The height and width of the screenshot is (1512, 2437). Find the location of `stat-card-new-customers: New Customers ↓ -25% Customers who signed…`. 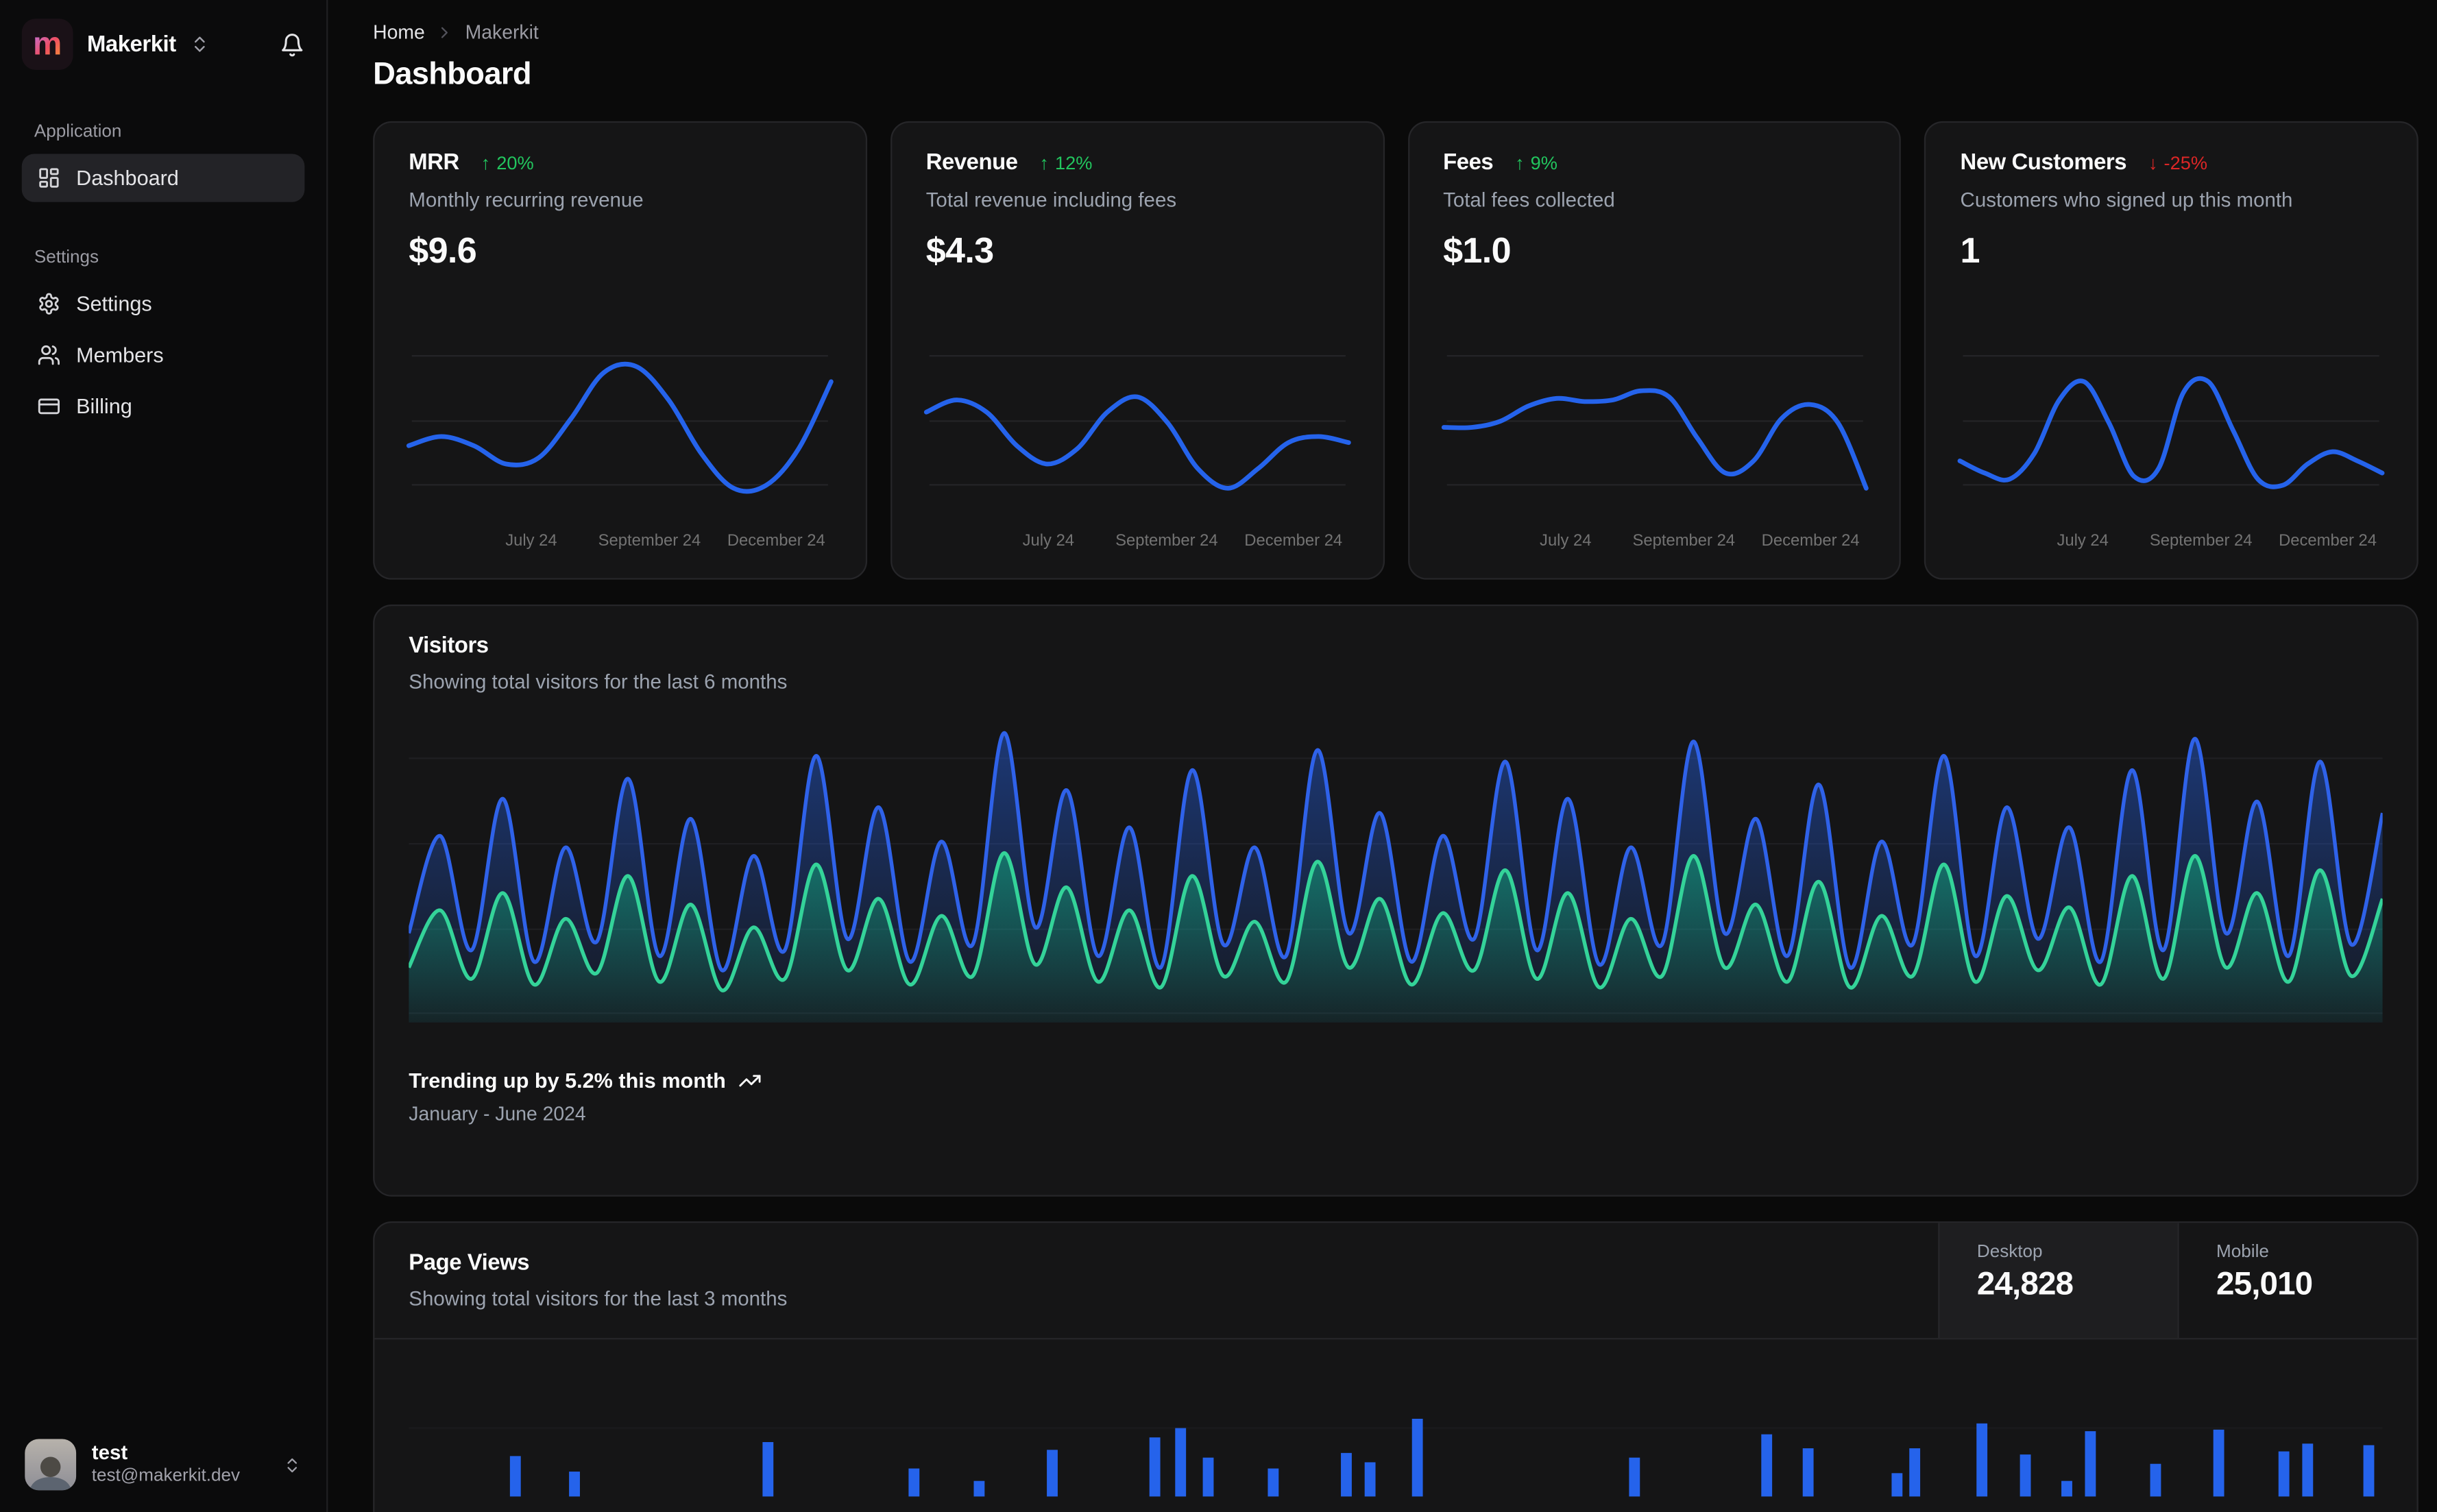

stat-card-new-customers: New Customers ↓ -25% Customers who signed… is located at coordinates (2171, 351).